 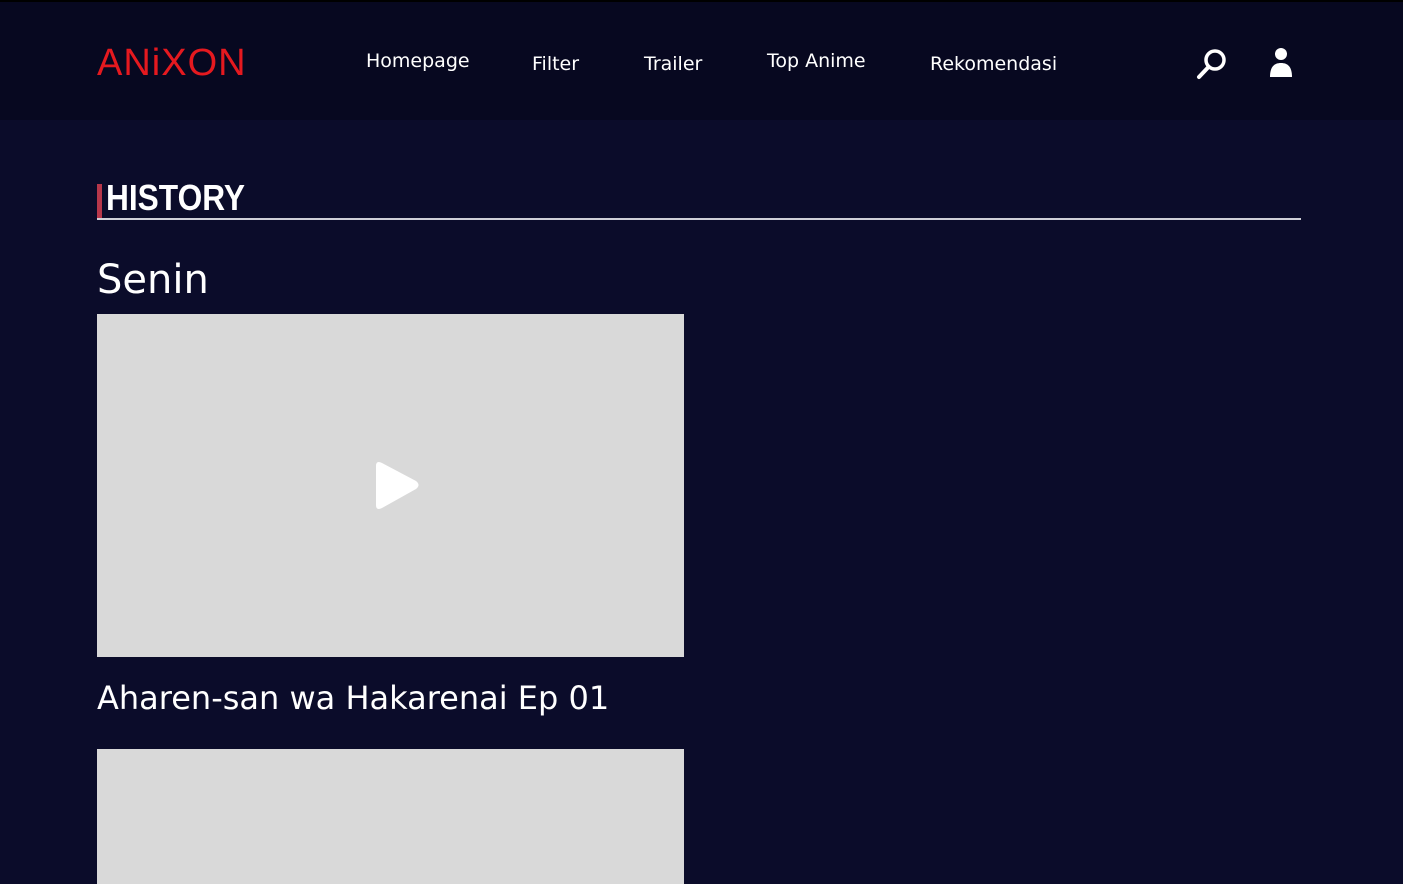 What do you see at coordinates (1281, 63) in the screenshot?
I see `user-icon` at bounding box center [1281, 63].